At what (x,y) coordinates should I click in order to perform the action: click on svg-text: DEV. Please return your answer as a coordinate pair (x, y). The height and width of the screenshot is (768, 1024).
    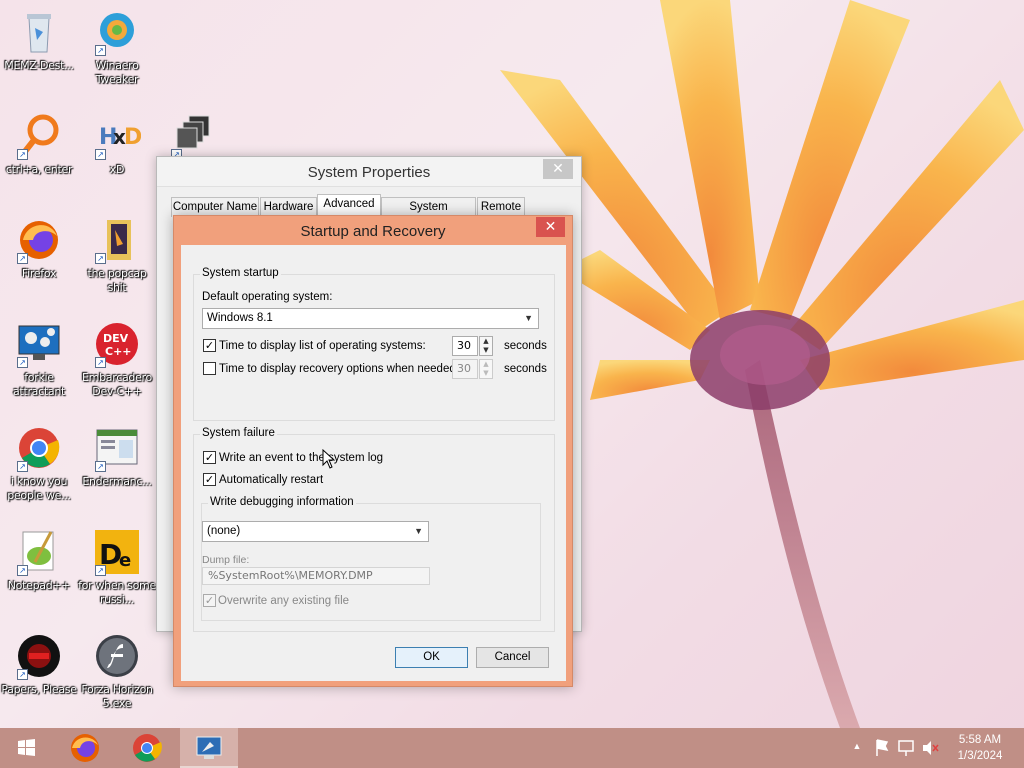
    Looking at the image, I should click on (116, 338).